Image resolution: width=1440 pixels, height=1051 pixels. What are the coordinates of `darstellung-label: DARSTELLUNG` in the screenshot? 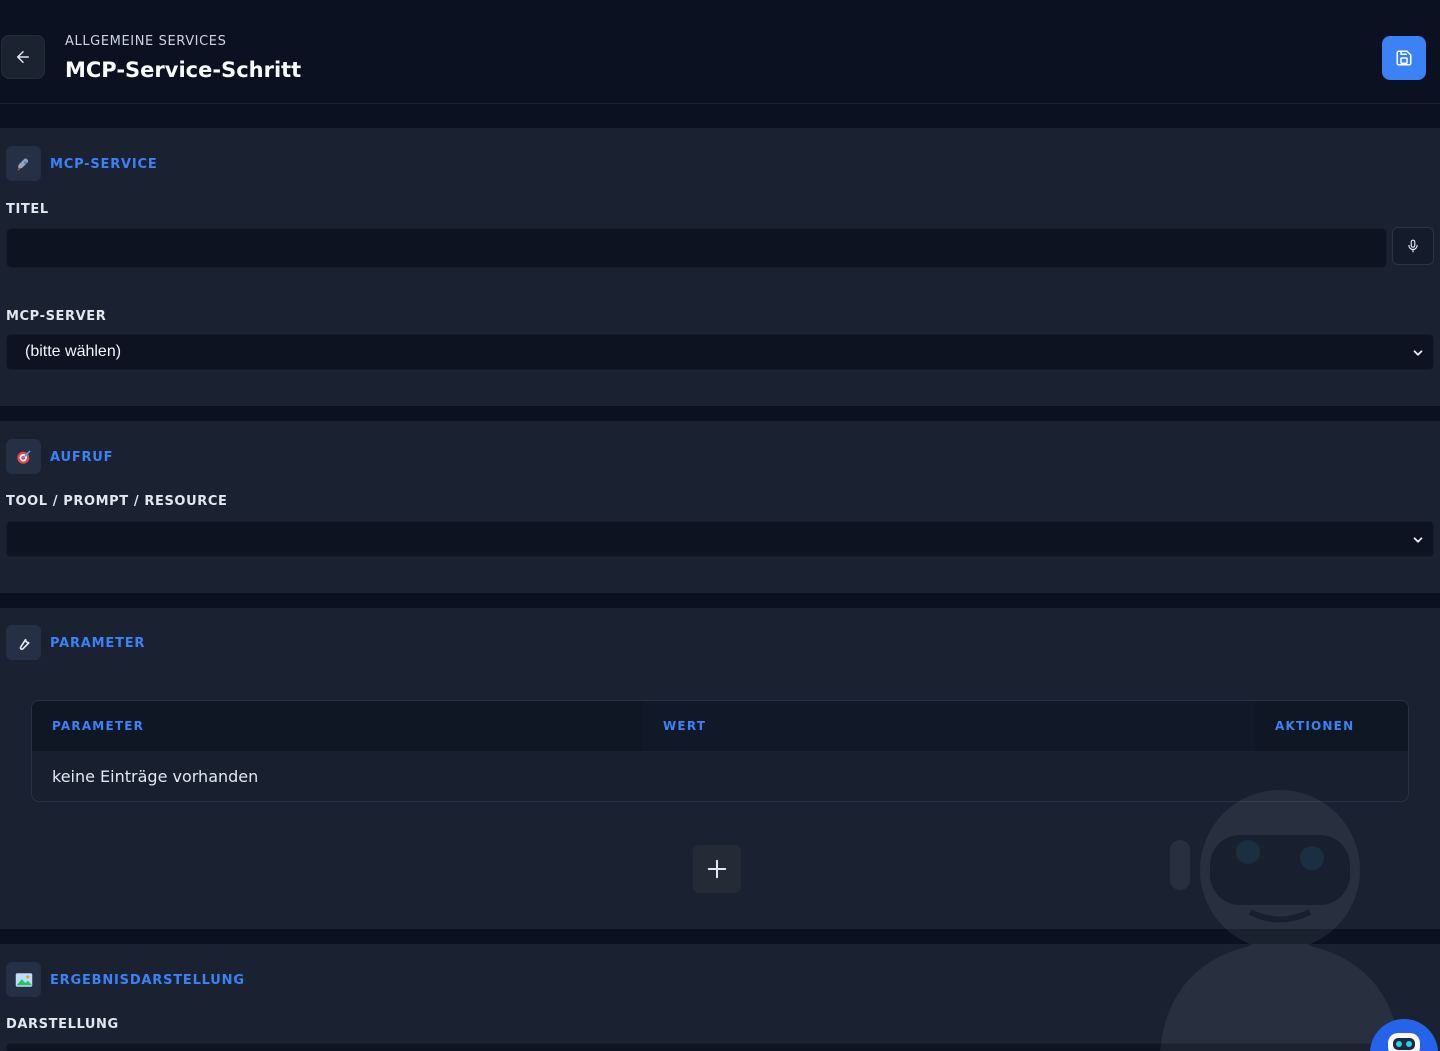 It's located at (62, 1024).